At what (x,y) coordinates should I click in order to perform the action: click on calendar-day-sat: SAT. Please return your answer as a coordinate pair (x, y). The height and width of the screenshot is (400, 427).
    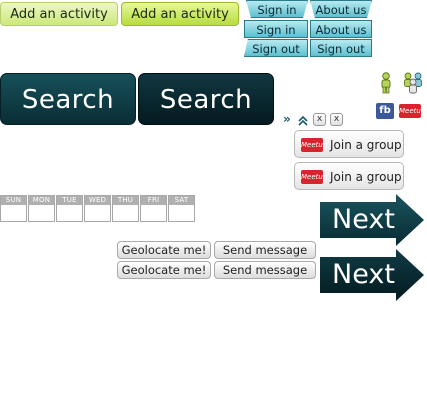
    Looking at the image, I should click on (181, 208).